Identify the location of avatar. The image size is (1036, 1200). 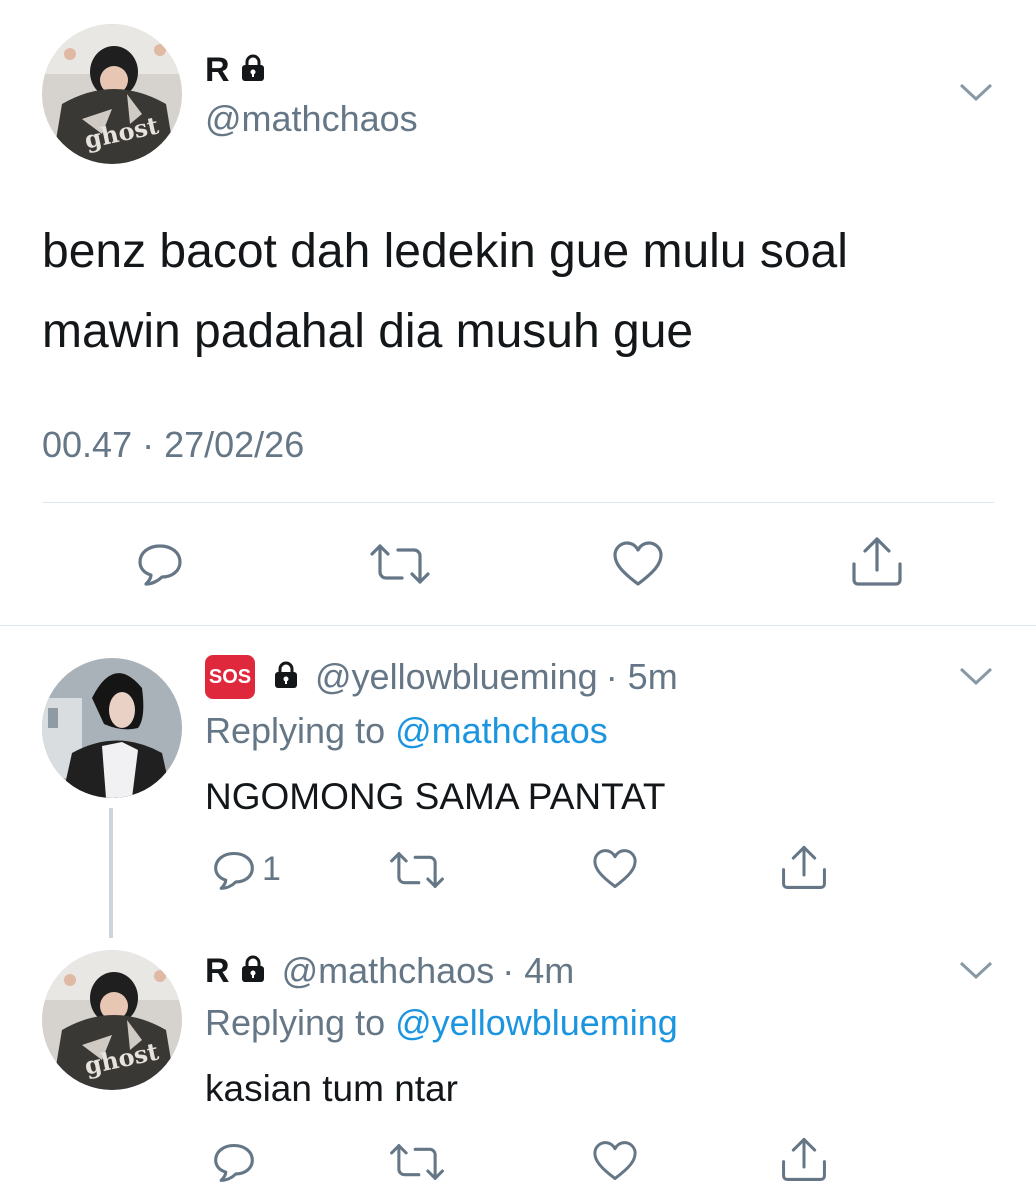
(112, 728).